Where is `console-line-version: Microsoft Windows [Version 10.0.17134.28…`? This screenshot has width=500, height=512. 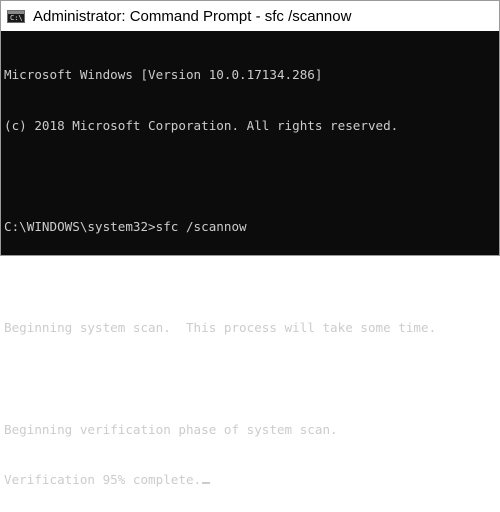
console-line-version: Microsoft Windows [Version 10.0.17134.28… is located at coordinates (163, 74).